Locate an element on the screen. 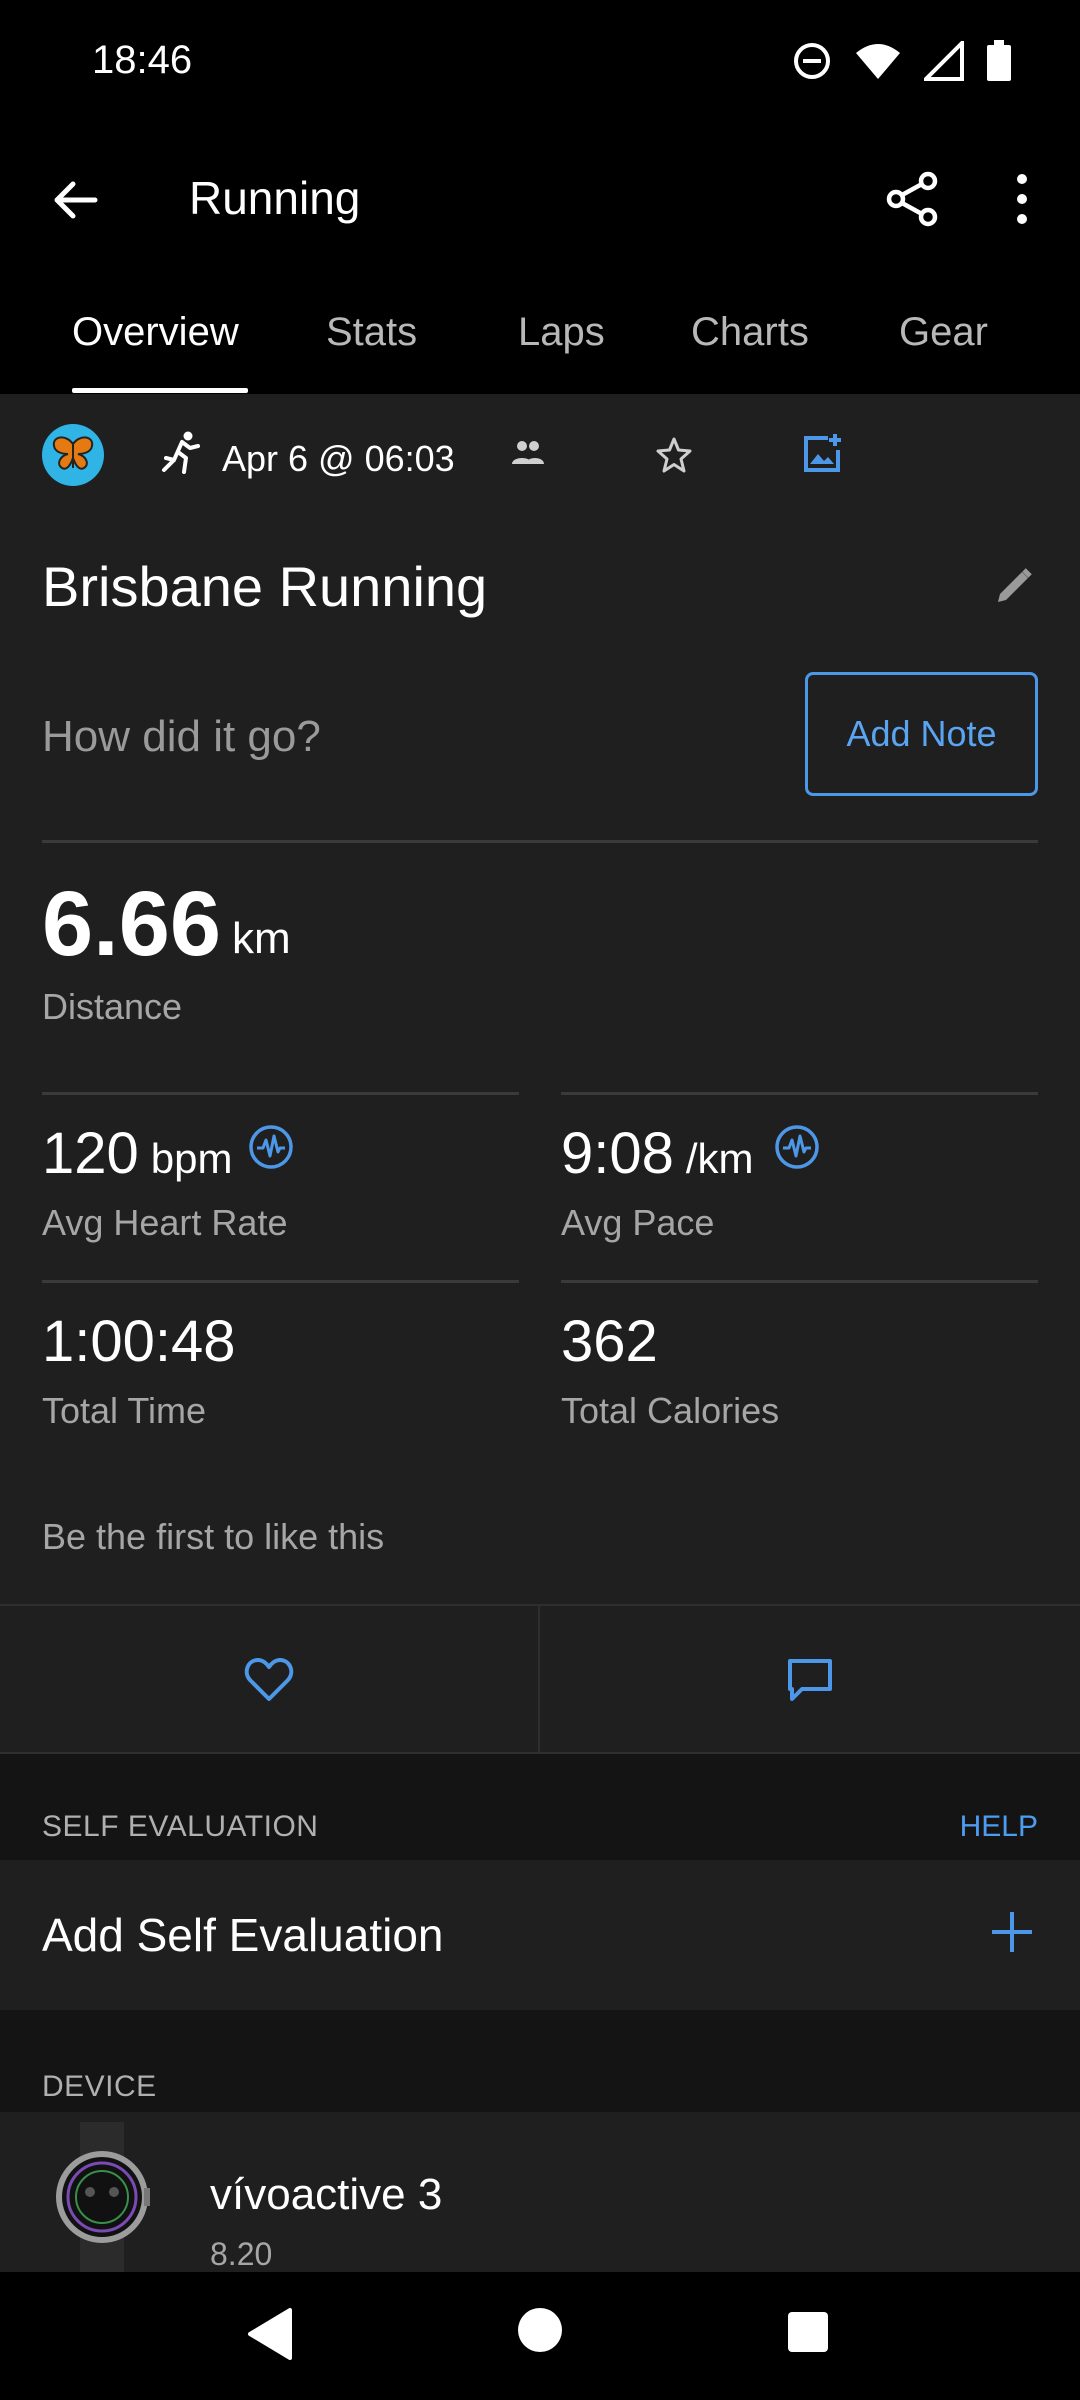 This screenshot has width=1080, height=2400. nav-back-icon is located at coordinates (270, 2334).